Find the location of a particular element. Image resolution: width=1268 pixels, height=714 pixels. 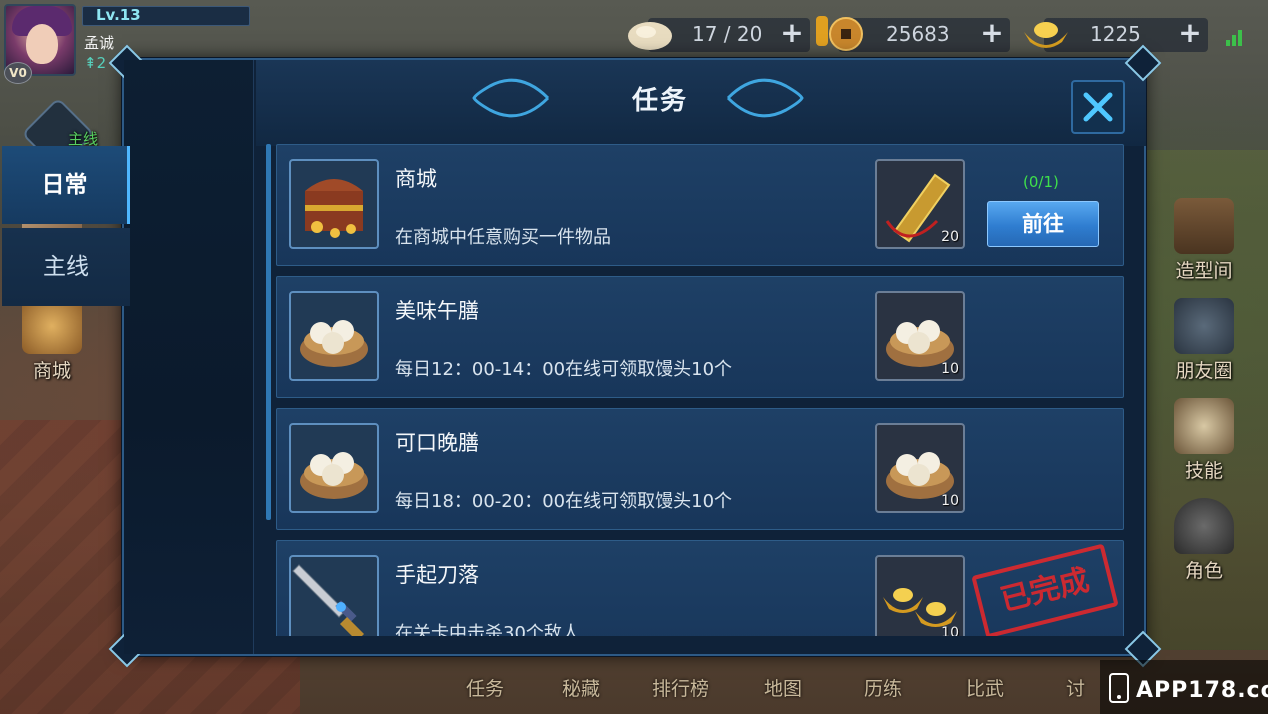

side-skills: 技能 is located at coordinates (1204, 440).